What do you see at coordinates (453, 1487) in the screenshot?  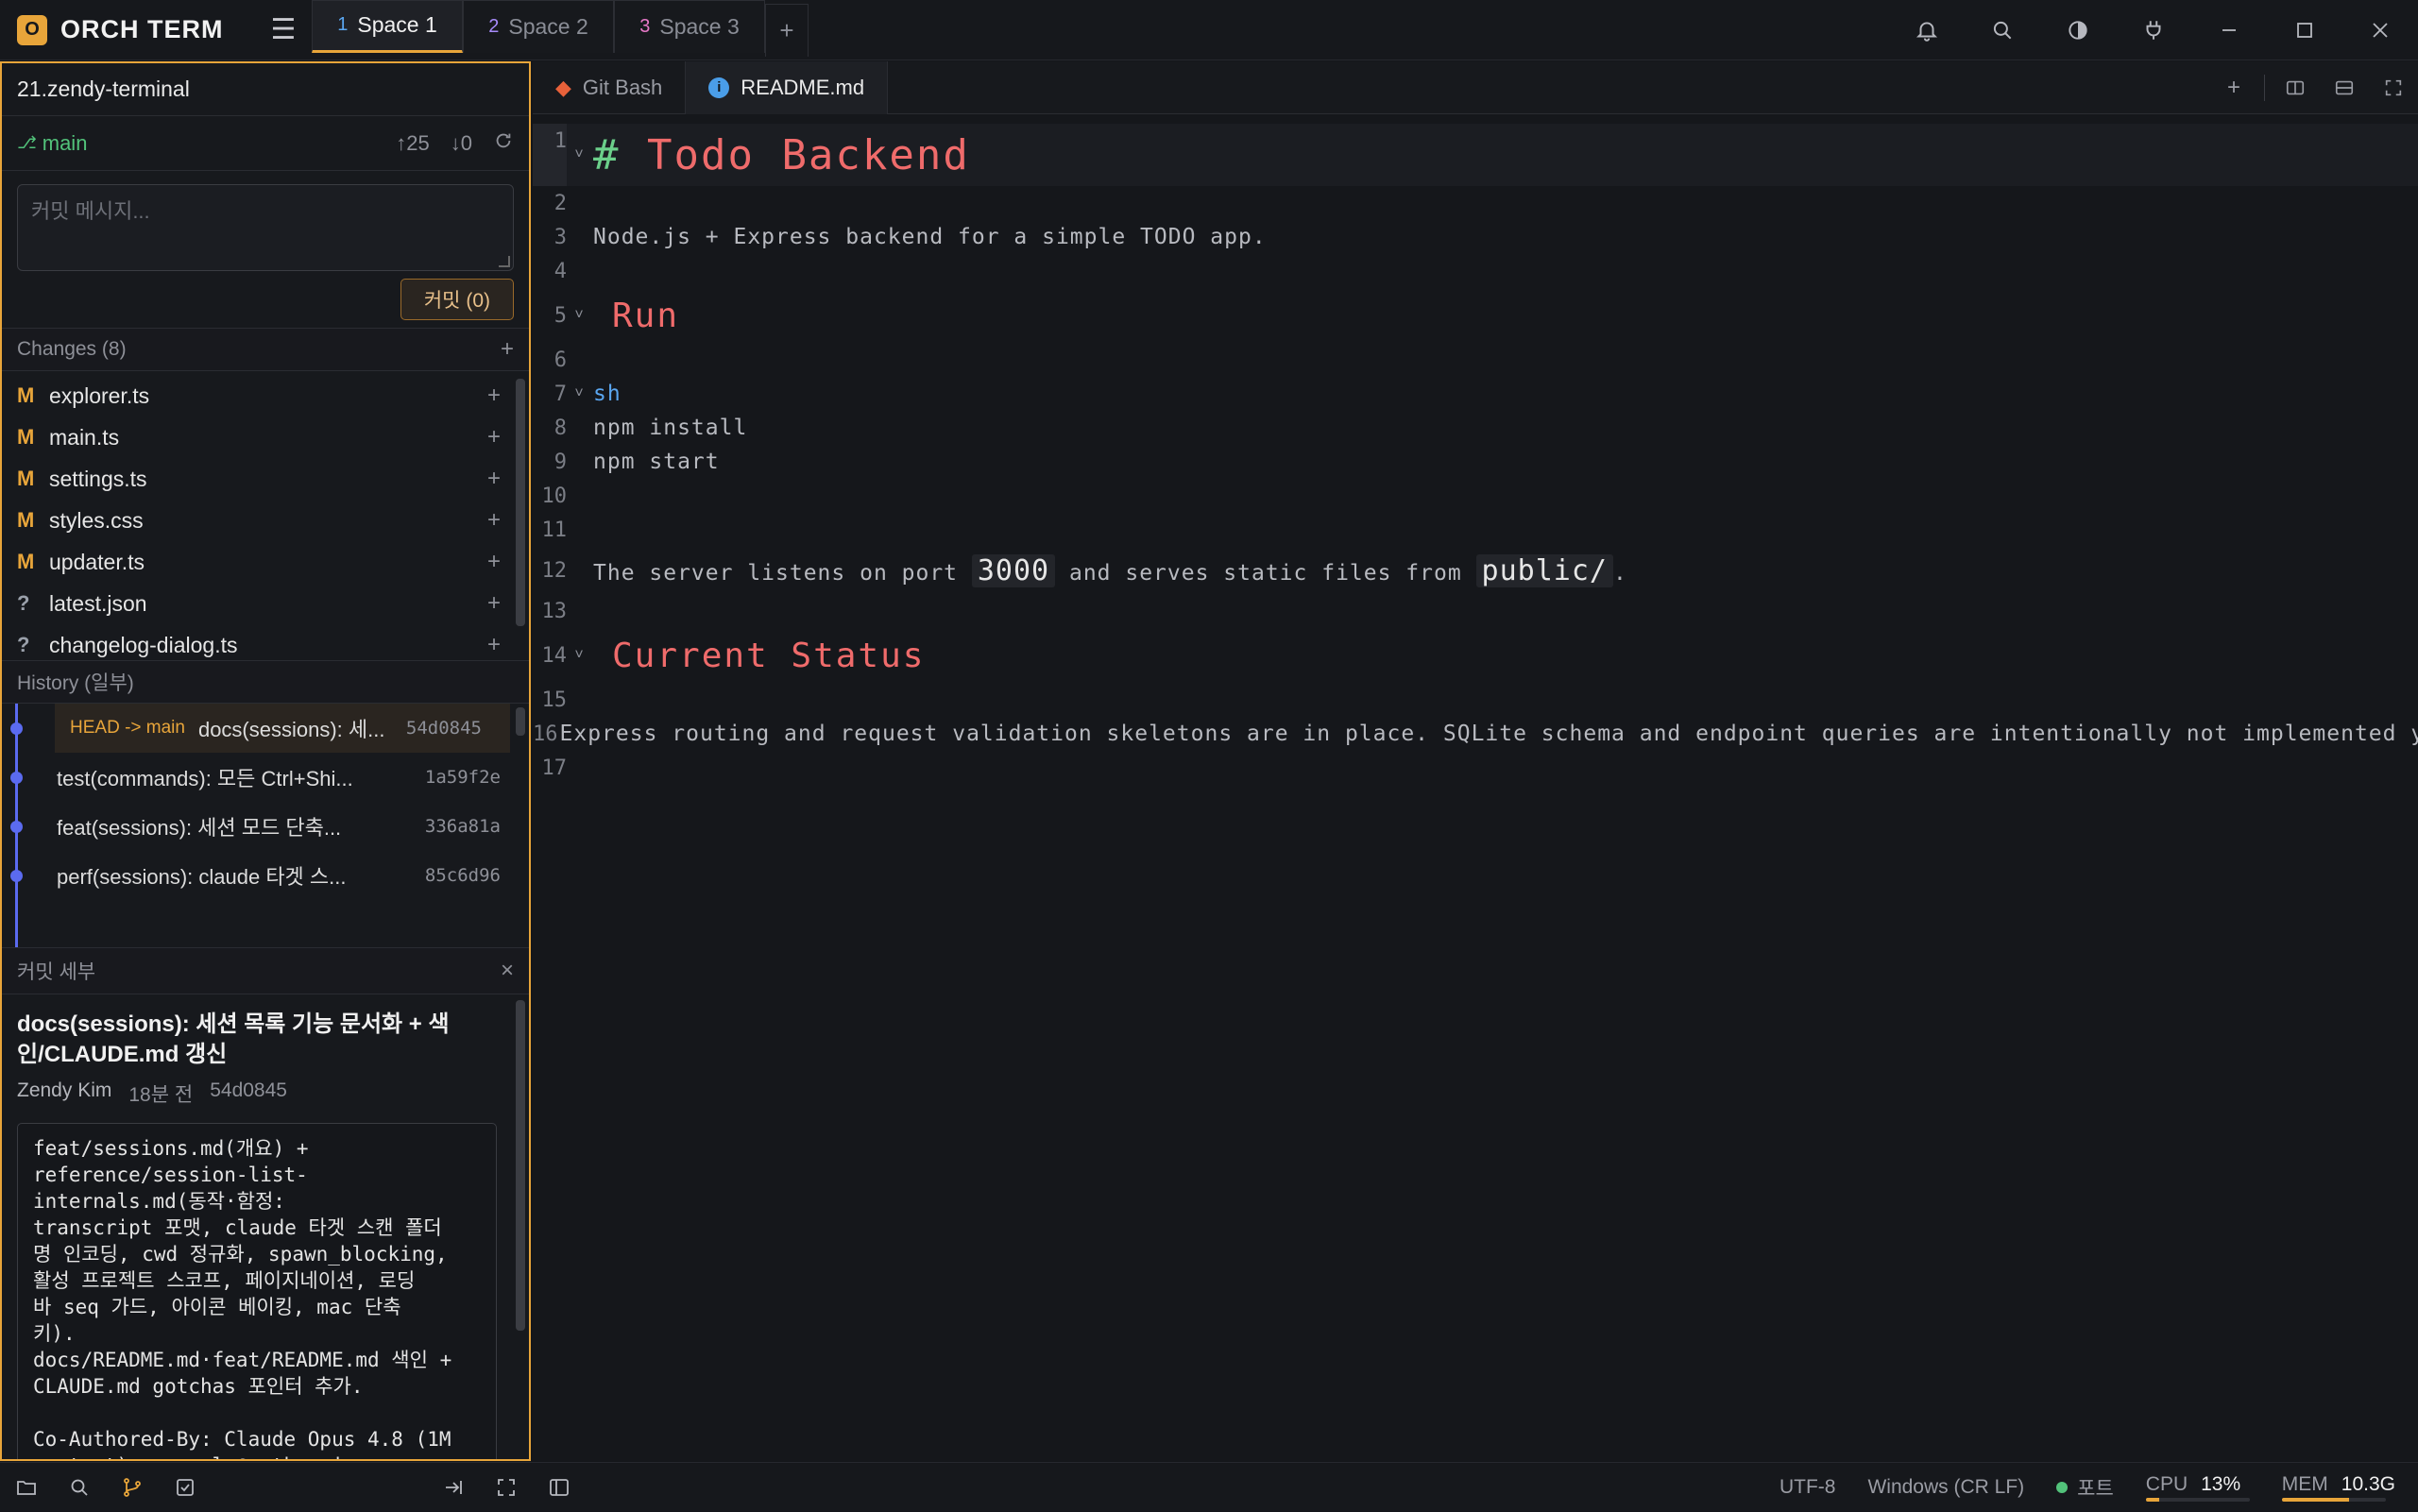 I see `collapse-panel-icon` at bounding box center [453, 1487].